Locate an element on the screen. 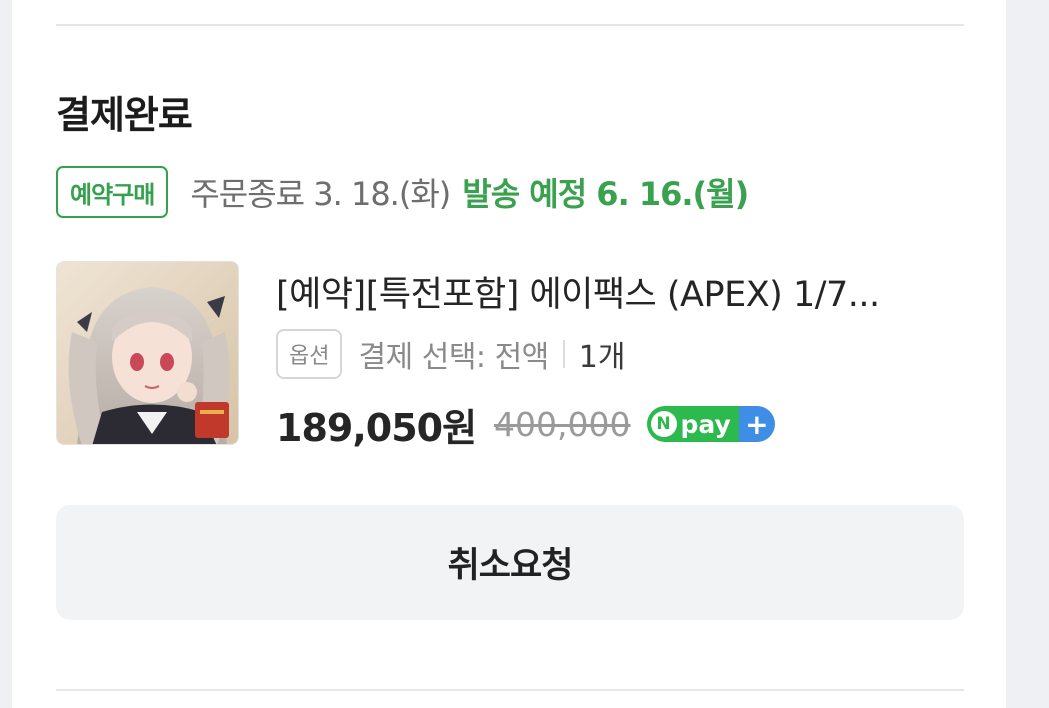 This screenshot has height=708, width=1049. product-image is located at coordinates (147, 353).